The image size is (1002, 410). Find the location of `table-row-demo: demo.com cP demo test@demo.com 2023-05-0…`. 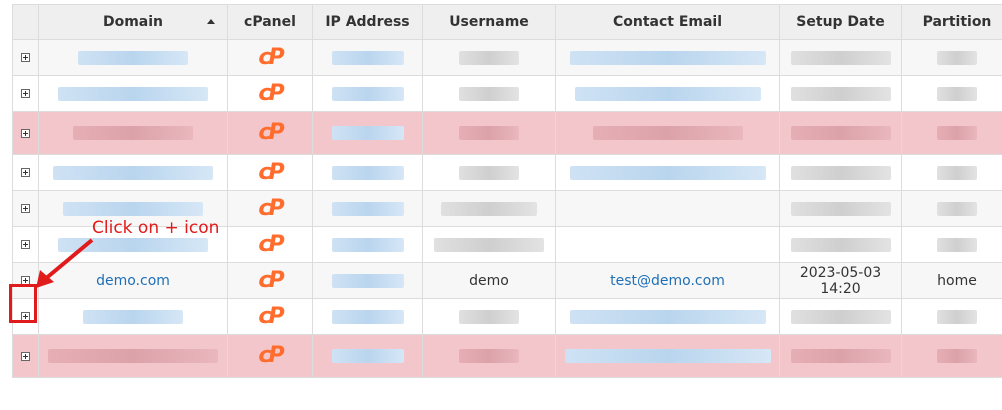

table-row-demo: demo.com cP demo test@demo.com 2023-05-0… is located at coordinates (507, 280).